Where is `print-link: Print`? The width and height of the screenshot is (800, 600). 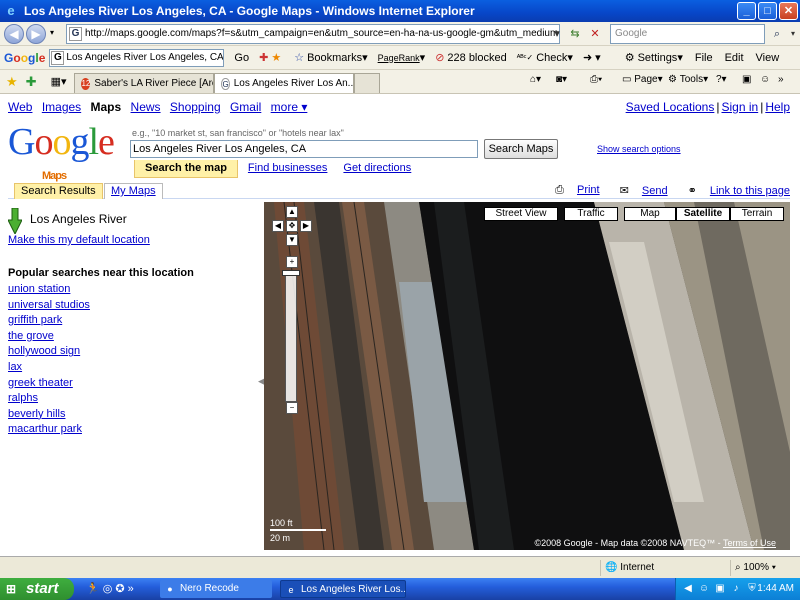 print-link: Print is located at coordinates (588, 190).